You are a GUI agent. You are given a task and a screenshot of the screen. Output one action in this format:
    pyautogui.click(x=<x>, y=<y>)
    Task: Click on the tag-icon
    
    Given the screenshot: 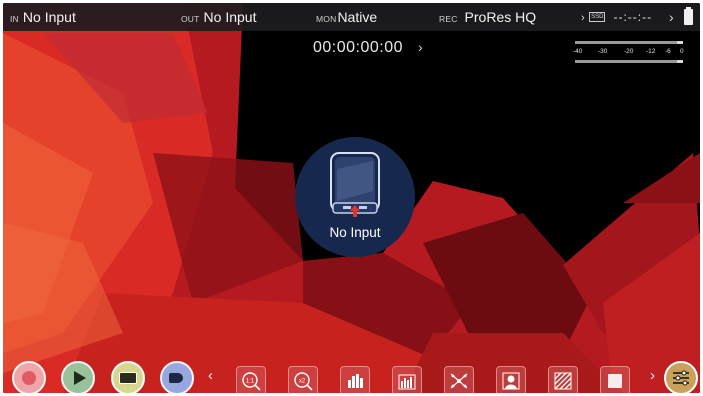 What is the action you would take?
    pyautogui.click(x=176, y=378)
    